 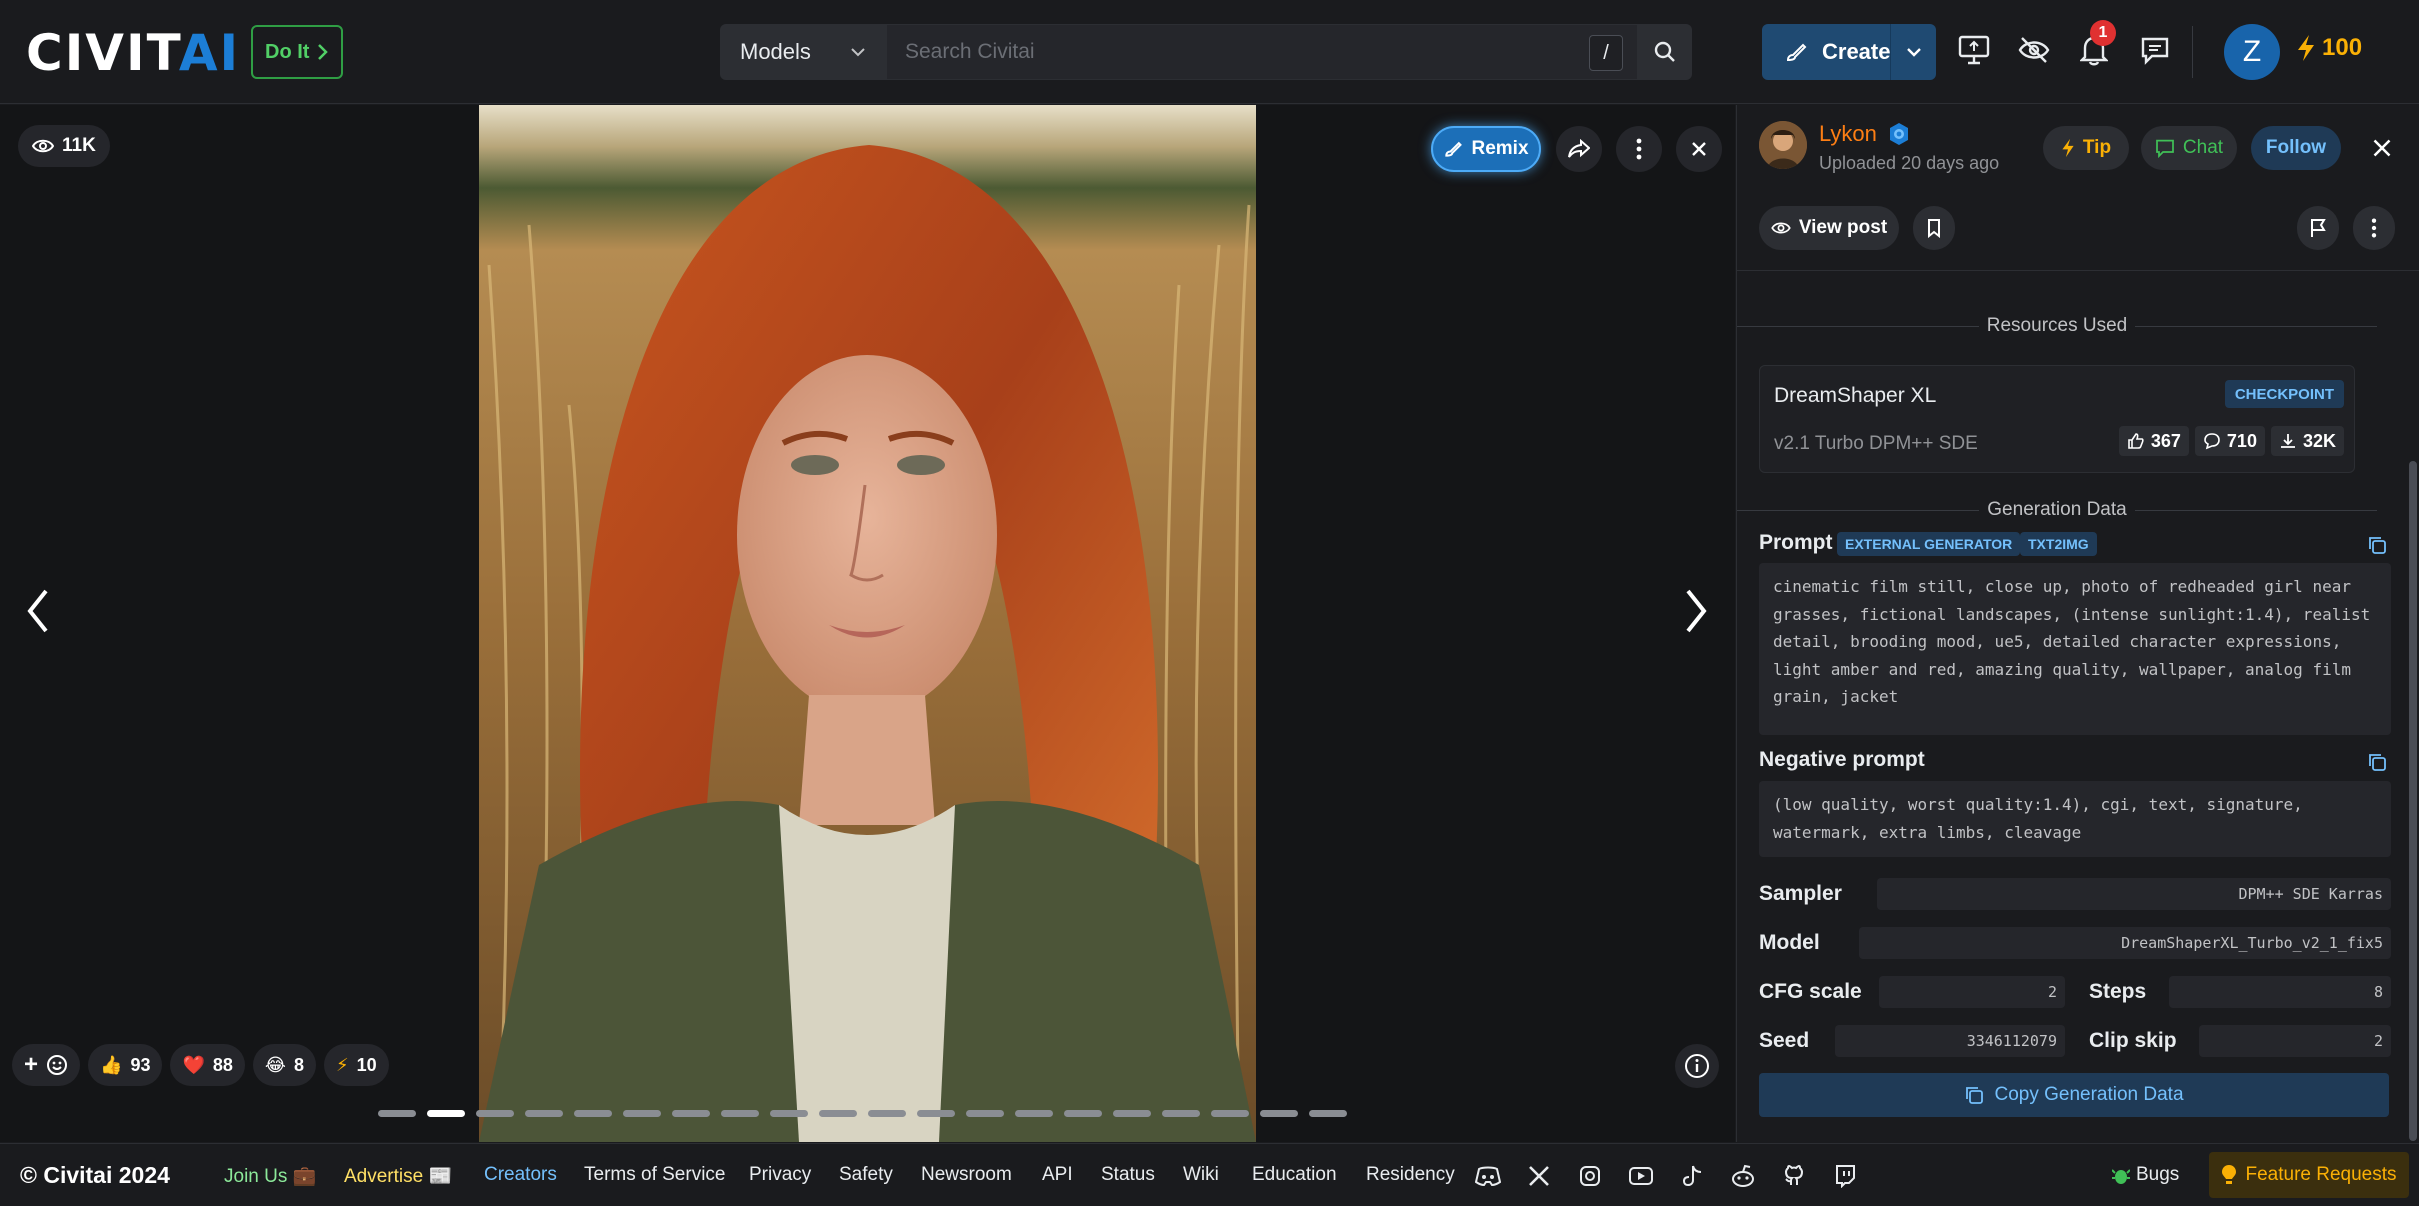 What do you see at coordinates (1486, 149) in the screenshot?
I see `remix-button: Remix` at bounding box center [1486, 149].